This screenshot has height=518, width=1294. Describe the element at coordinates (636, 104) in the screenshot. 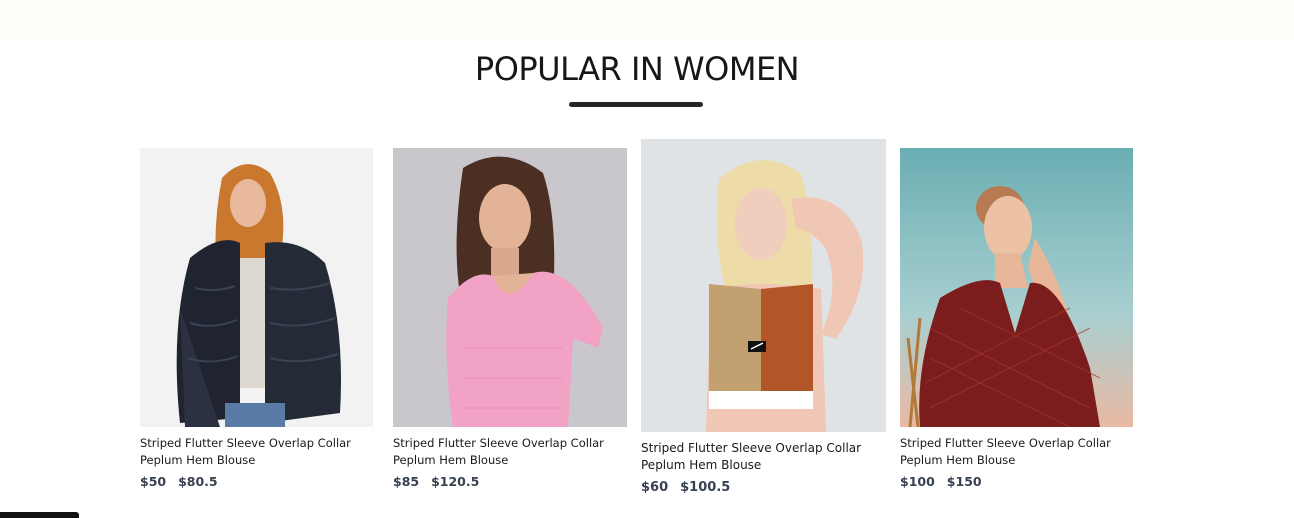

I see `title-underline` at that location.